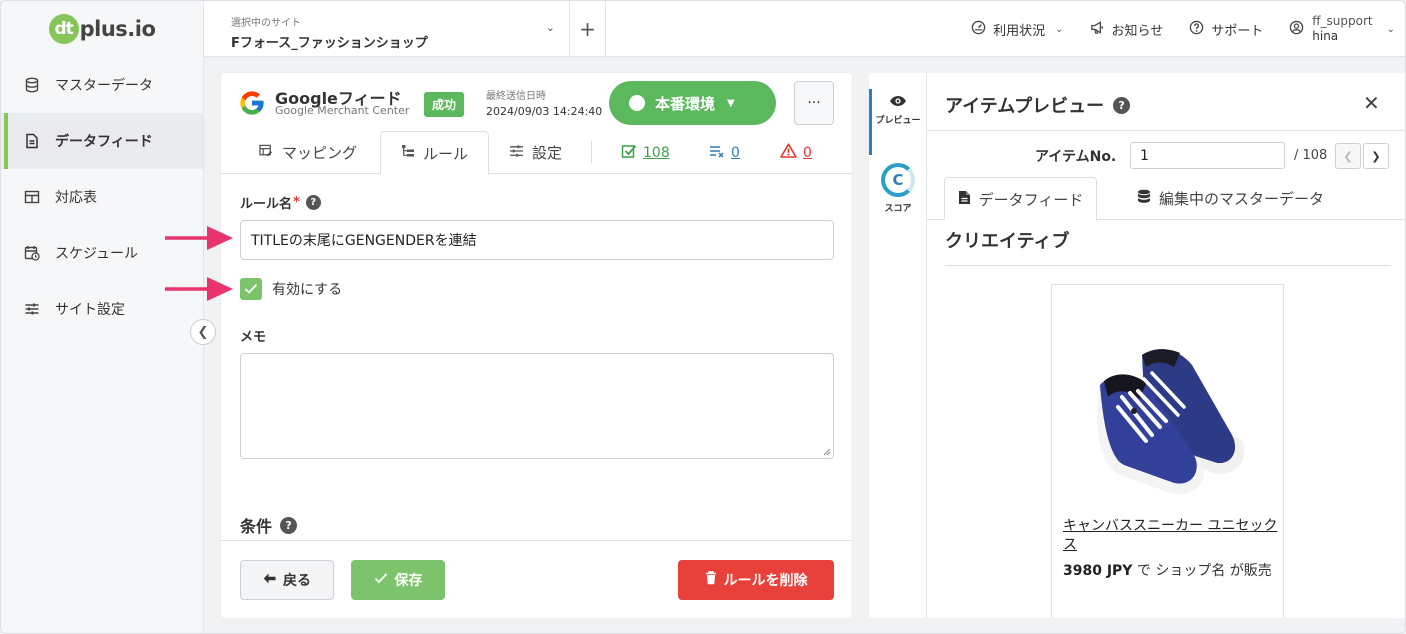 This screenshot has width=1406, height=634. Describe the element at coordinates (807, 152) in the screenshot. I see `warning-count-value: 0` at that location.